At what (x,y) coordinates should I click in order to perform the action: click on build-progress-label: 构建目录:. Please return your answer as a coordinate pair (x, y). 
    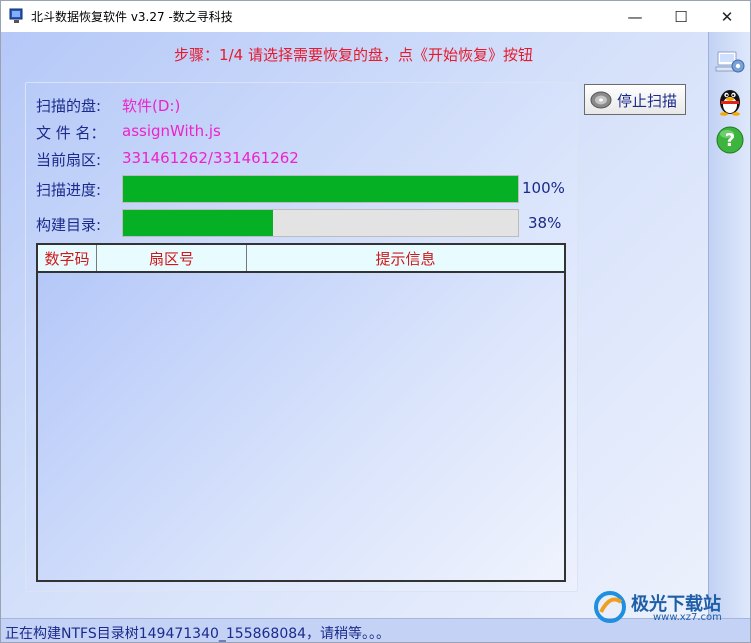
    Looking at the image, I should click on (69, 225).